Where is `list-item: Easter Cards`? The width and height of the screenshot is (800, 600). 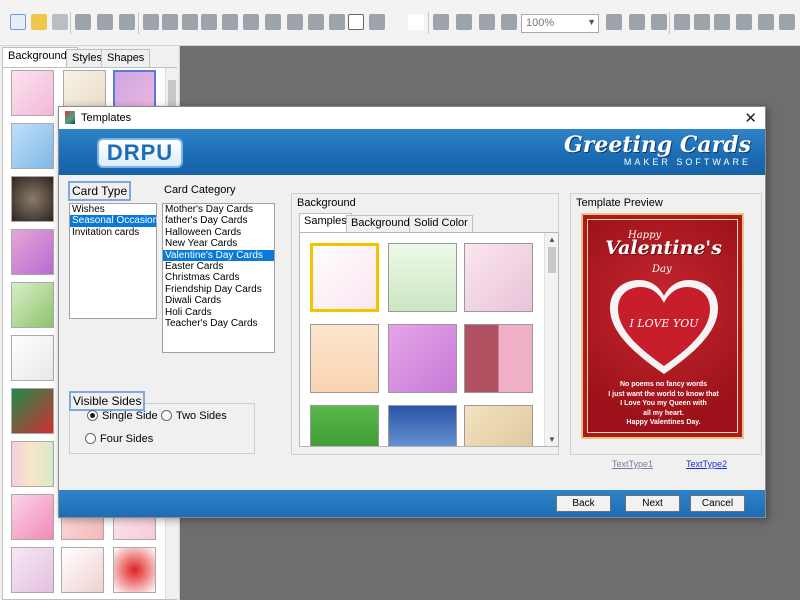 list-item: Easter Cards is located at coordinates (218, 266).